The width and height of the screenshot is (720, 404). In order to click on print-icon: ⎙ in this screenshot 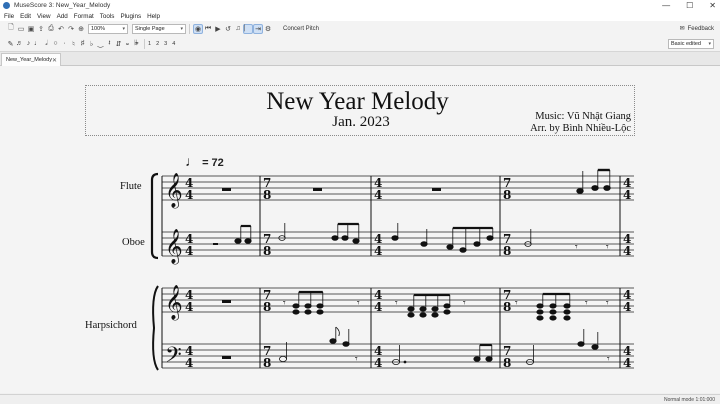, I will do `click(51, 29)`.